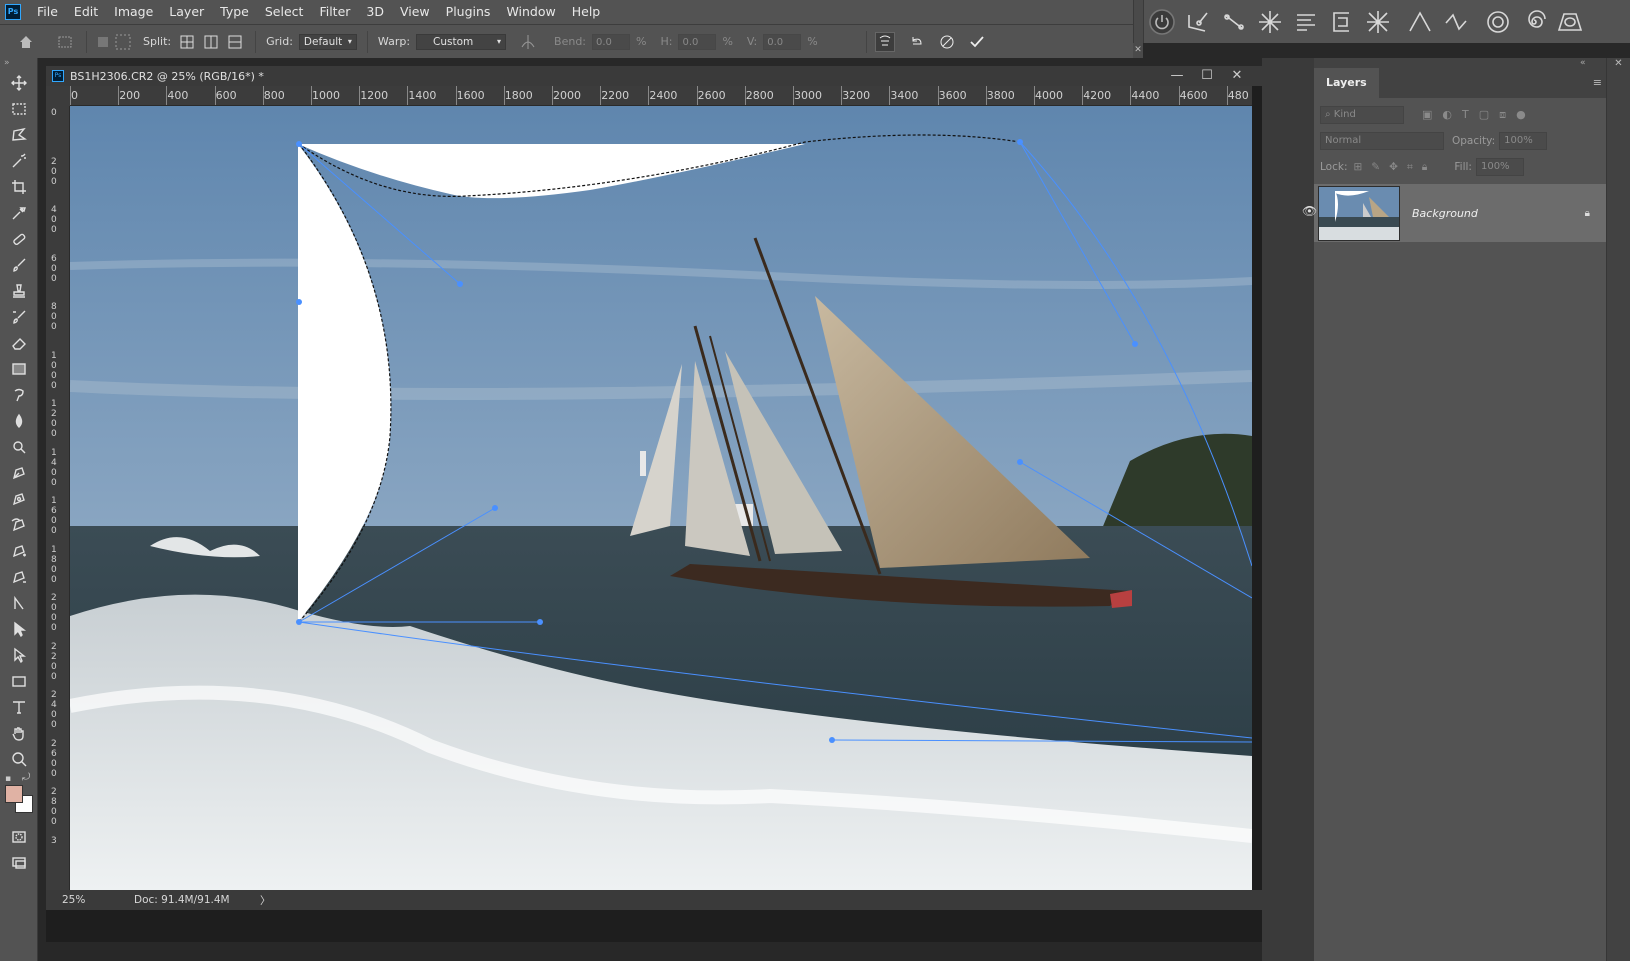 This screenshot has height=961, width=1630. I want to click on ruler-origin, so click(58, 96).